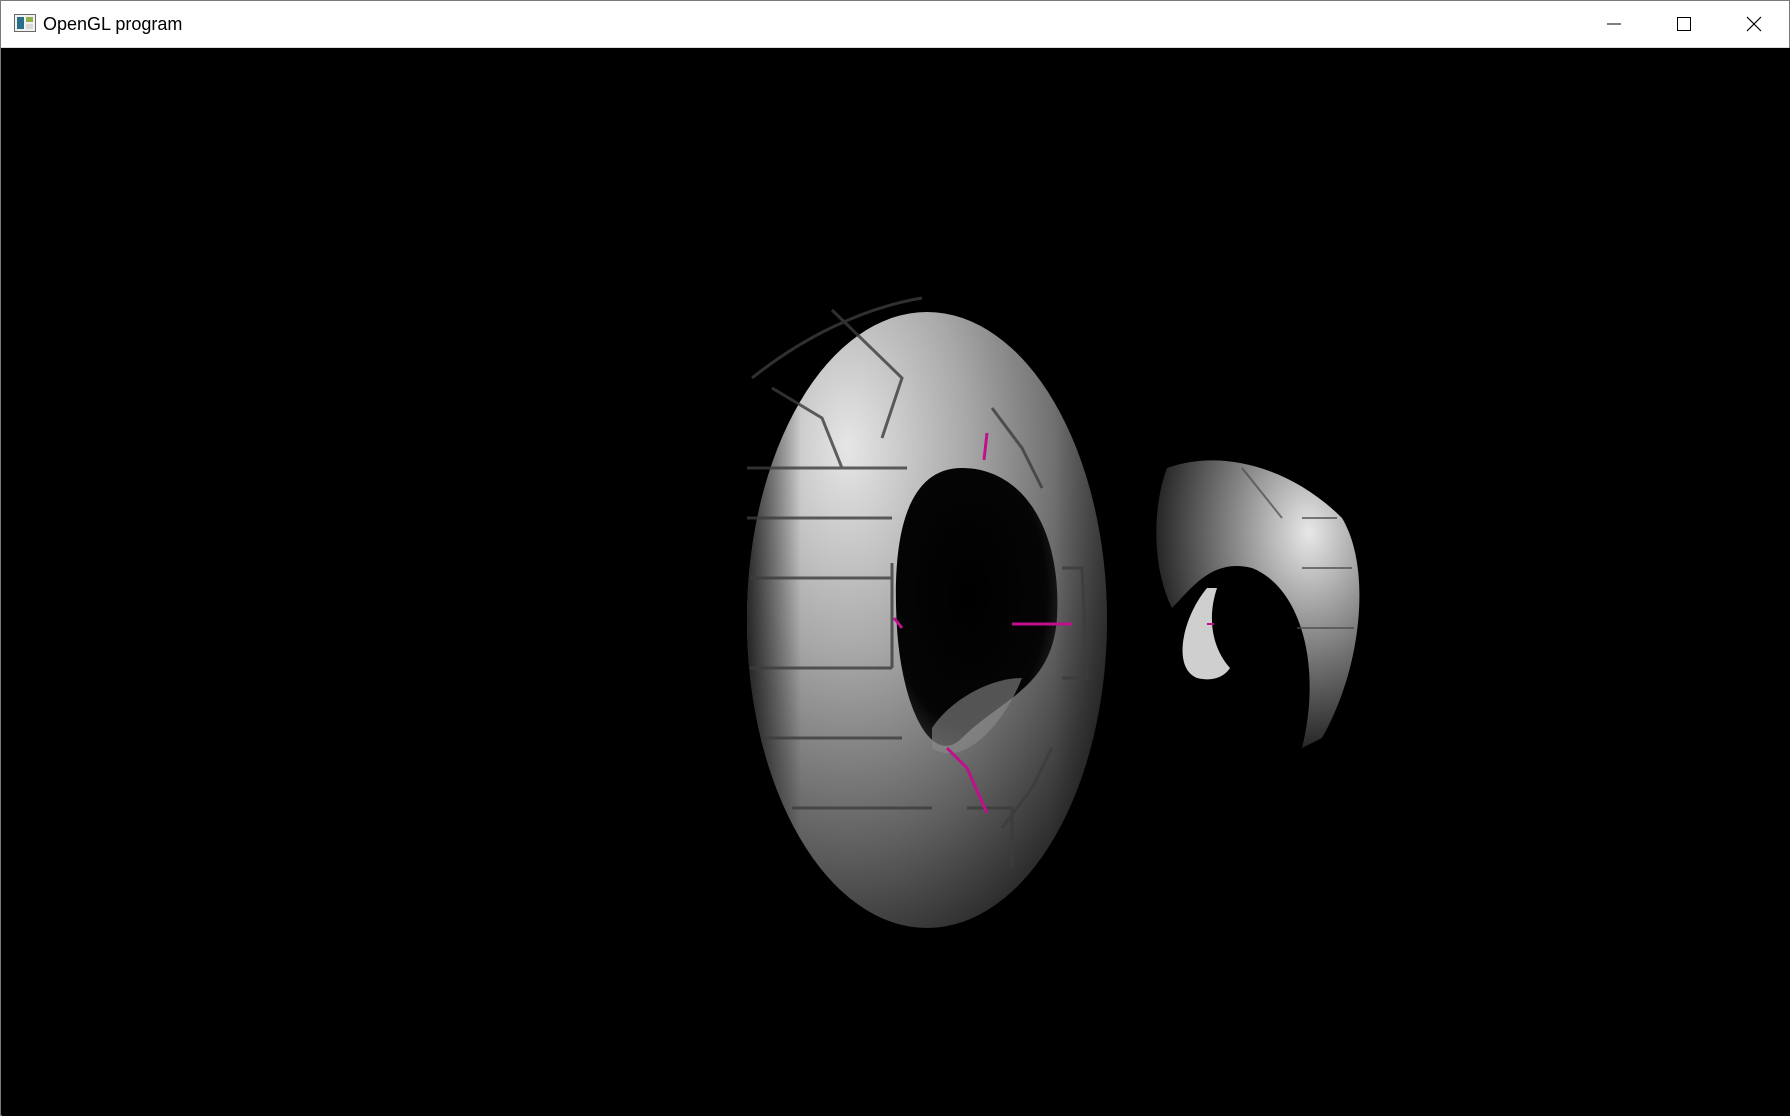 The height and width of the screenshot is (1116, 1790). Describe the element at coordinates (1258, 604) in the screenshot. I see `small-torus` at that location.